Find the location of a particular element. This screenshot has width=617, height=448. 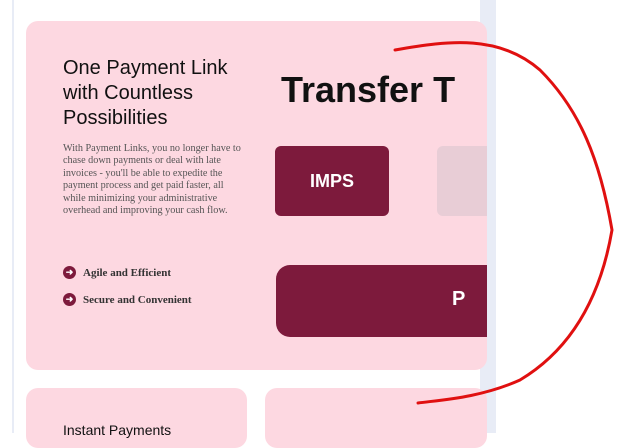

imps-button: IMPS is located at coordinates (332, 181).